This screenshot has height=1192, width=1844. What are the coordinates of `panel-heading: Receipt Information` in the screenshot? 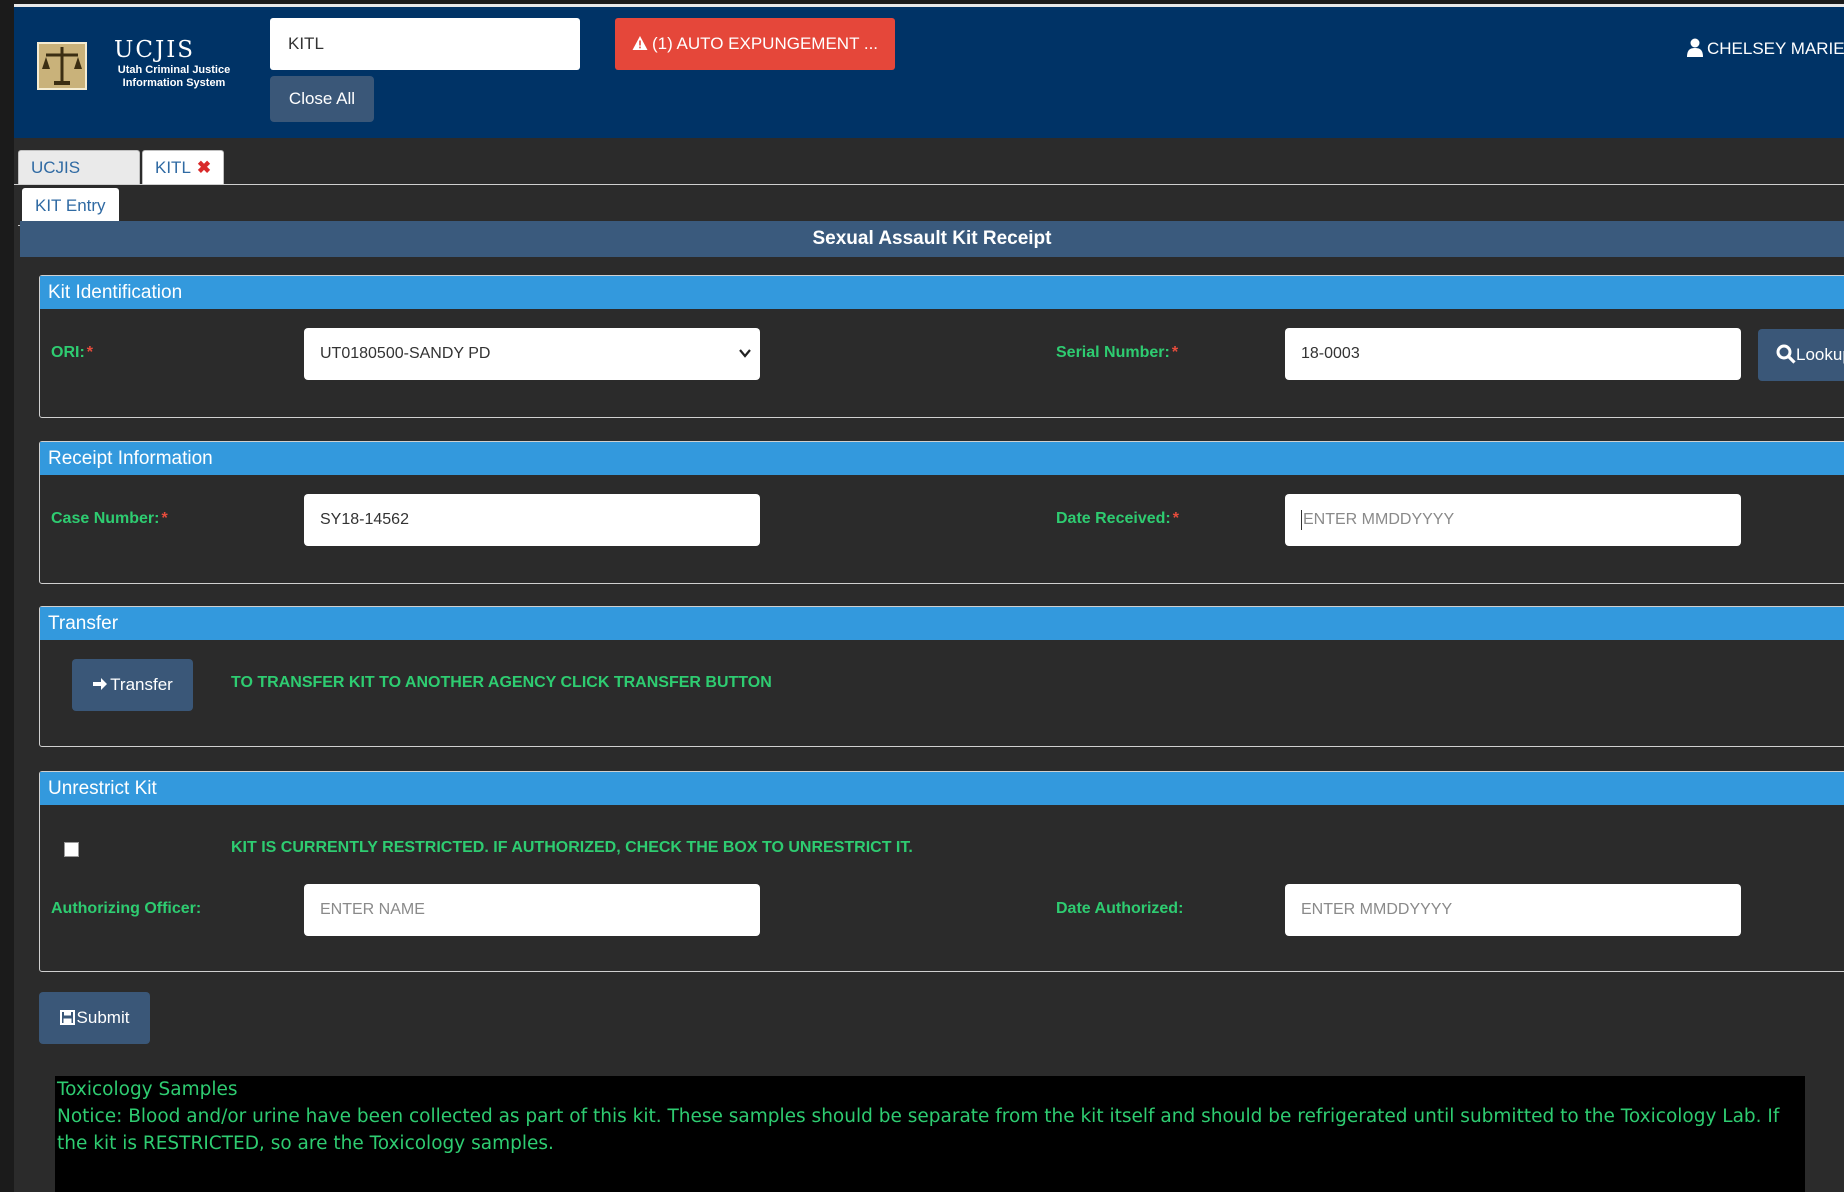 It's located at (942, 458).